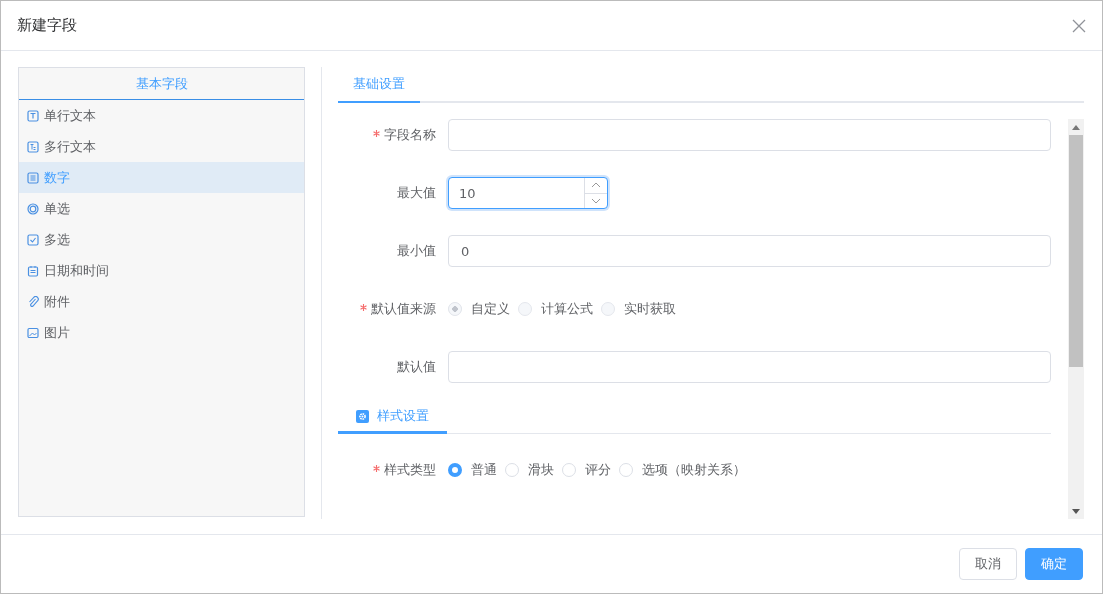  Describe the element at coordinates (749, 251) in the screenshot. I see `text-field: 0` at that location.